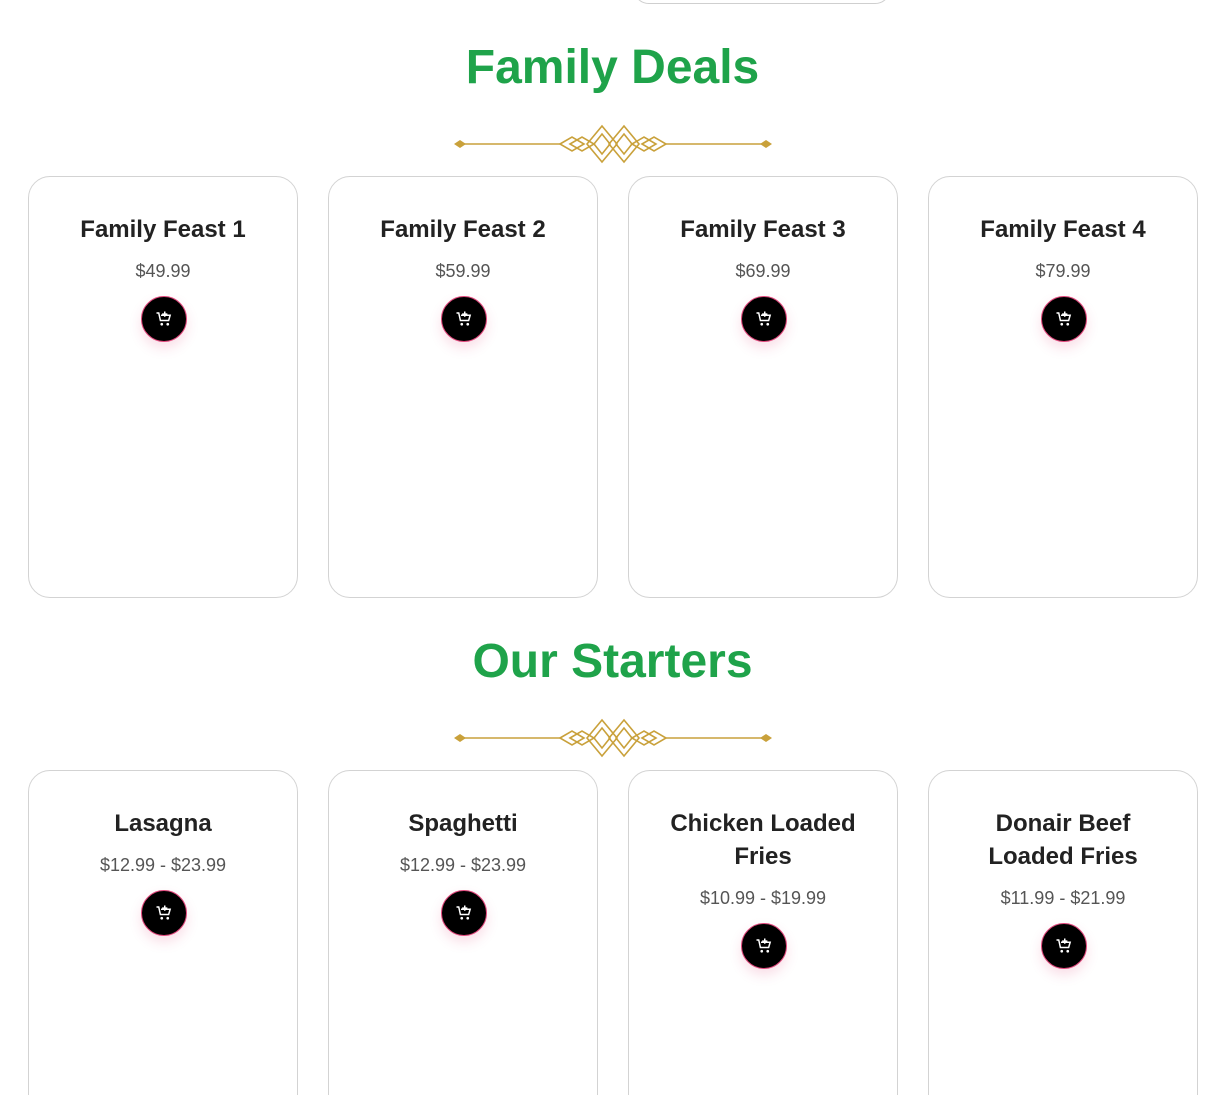 The image size is (1225, 1095). Describe the element at coordinates (763, 271) in the screenshot. I see `product-price: $69.99` at that location.